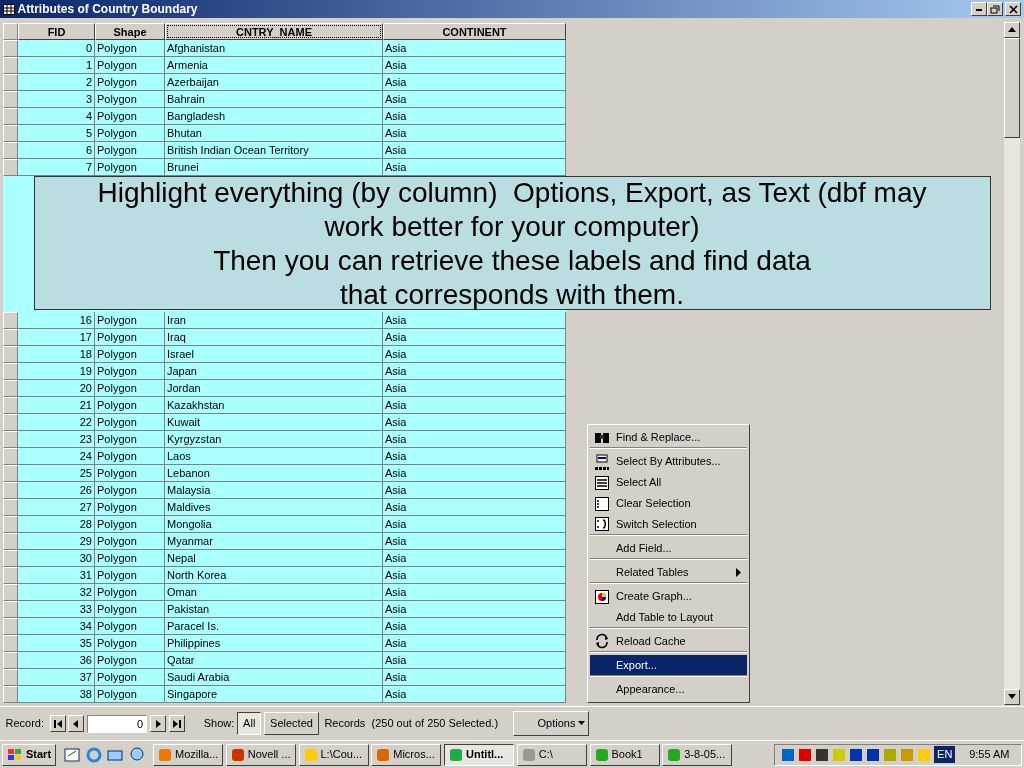 This screenshot has height=768, width=1024. What do you see at coordinates (1012, 697) in the screenshot?
I see `down-arrow-icon` at bounding box center [1012, 697].